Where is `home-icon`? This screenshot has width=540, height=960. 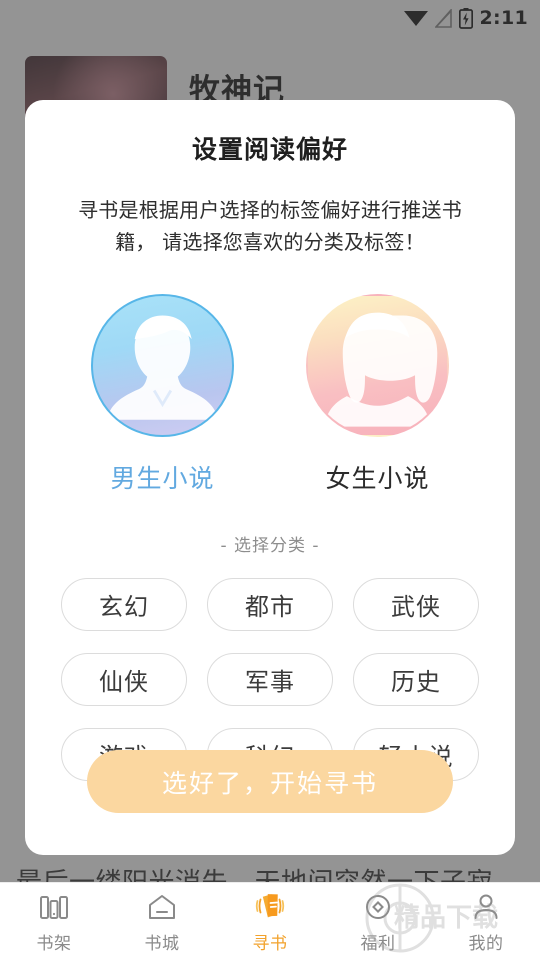 home-icon is located at coordinates (162, 906).